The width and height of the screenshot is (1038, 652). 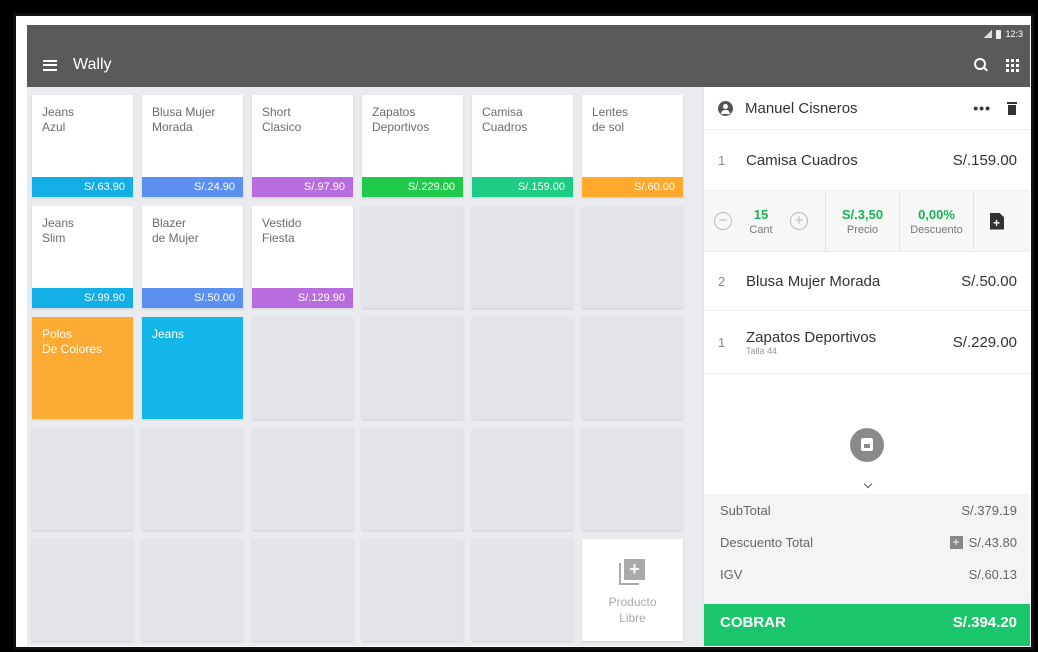 I want to click on order-line: 1 Zapatos Deportivos Talla 44 S/.229.00, so click(x=867, y=342).